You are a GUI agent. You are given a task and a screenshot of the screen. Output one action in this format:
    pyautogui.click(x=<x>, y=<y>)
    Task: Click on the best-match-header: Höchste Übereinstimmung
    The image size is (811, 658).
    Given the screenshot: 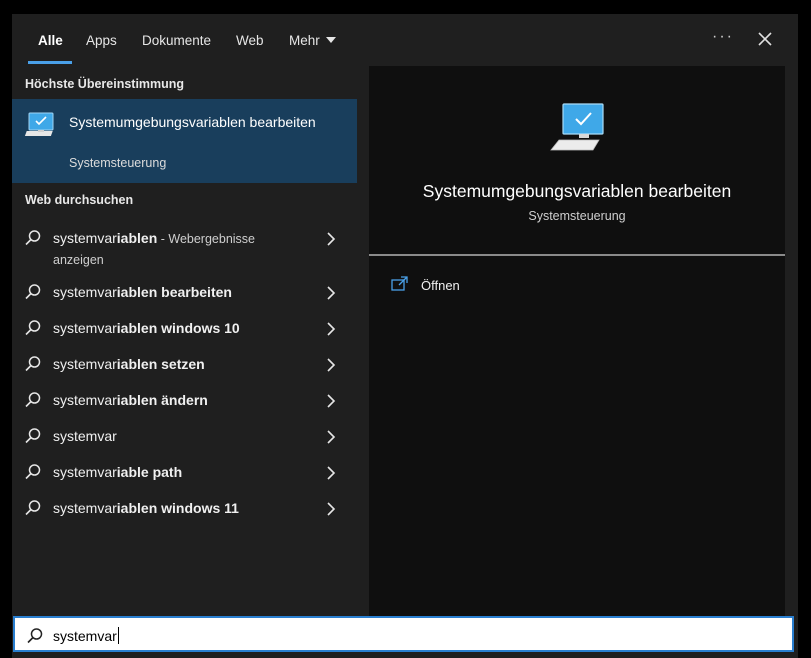 What is the action you would take?
    pyautogui.click(x=105, y=84)
    